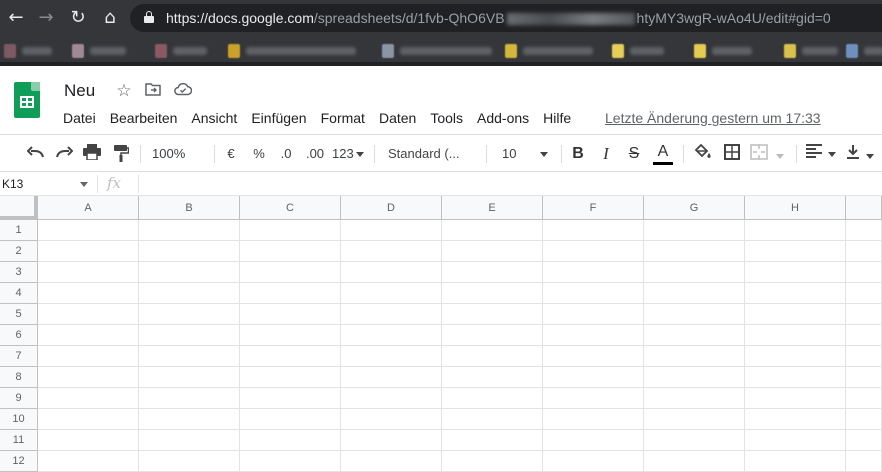  Describe the element at coordinates (446, 118) in the screenshot. I see `menu-tools: Tools` at that location.